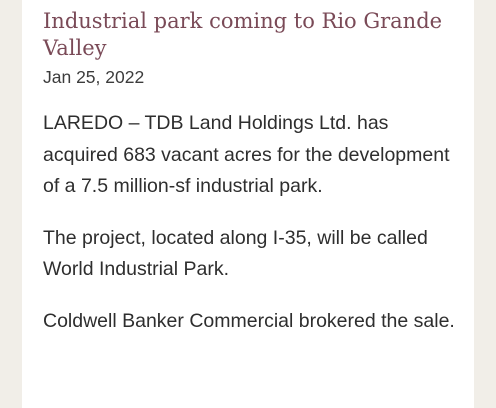  What do you see at coordinates (94, 77) in the screenshot?
I see `article-date: Jan 25, 2022` at bounding box center [94, 77].